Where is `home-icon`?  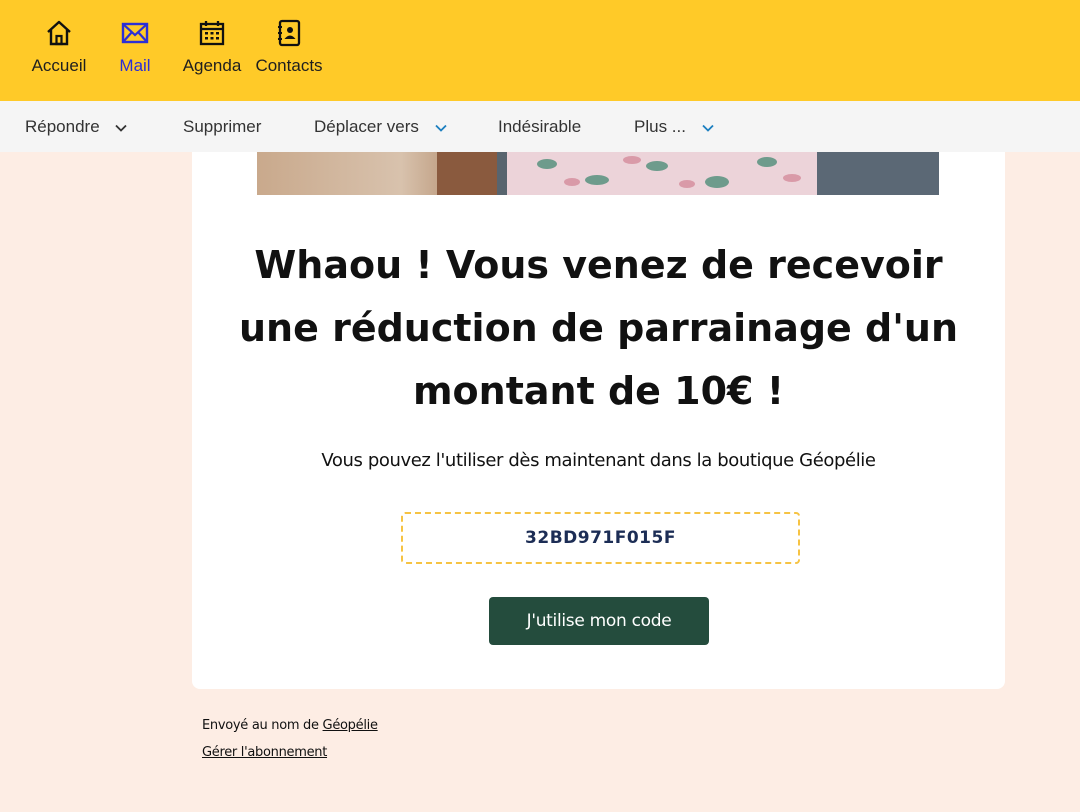 home-icon is located at coordinates (59, 33).